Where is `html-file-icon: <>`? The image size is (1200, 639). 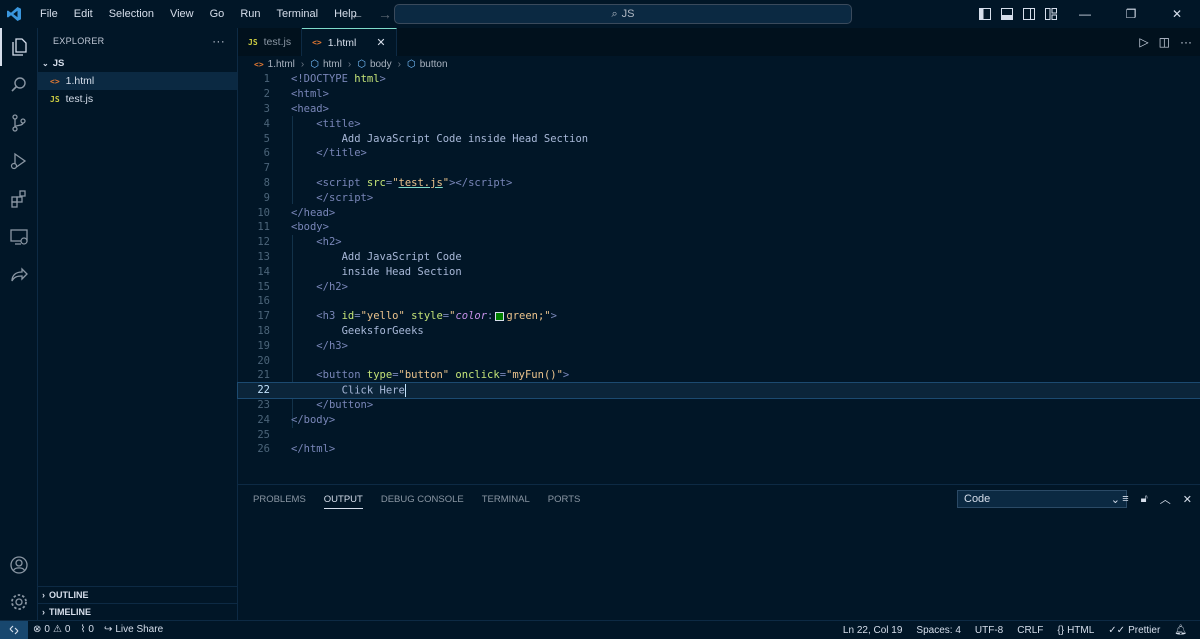
html-file-icon: <> is located at coordinates (55, 81).